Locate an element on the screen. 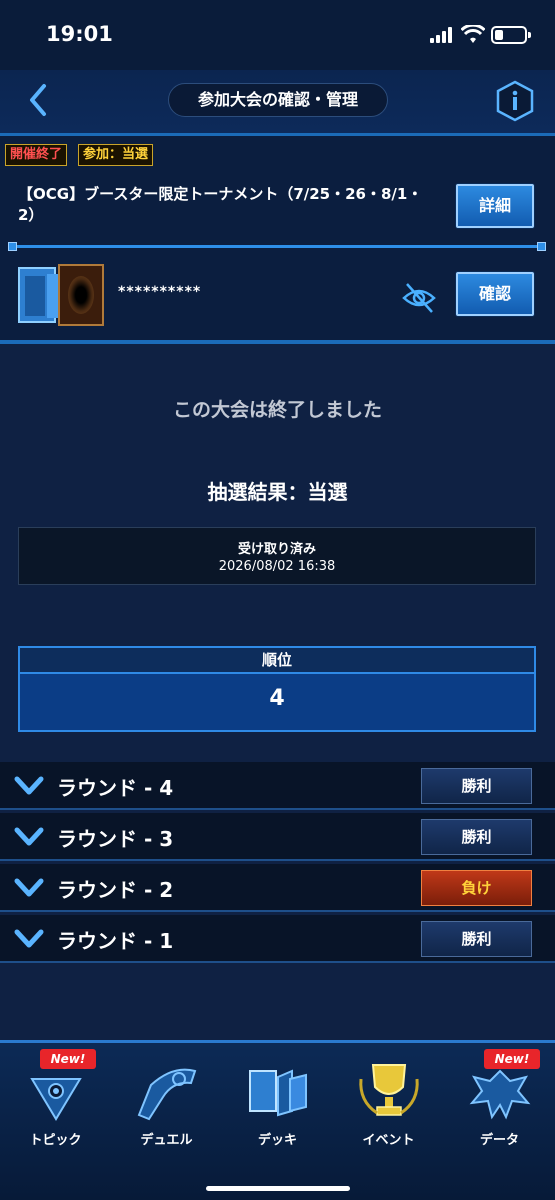 The width and height of the screenshot is (555, 1200). receipt-box: 受け取り済み 2026/08/02 16:38 is located at coordinates (277, 556).